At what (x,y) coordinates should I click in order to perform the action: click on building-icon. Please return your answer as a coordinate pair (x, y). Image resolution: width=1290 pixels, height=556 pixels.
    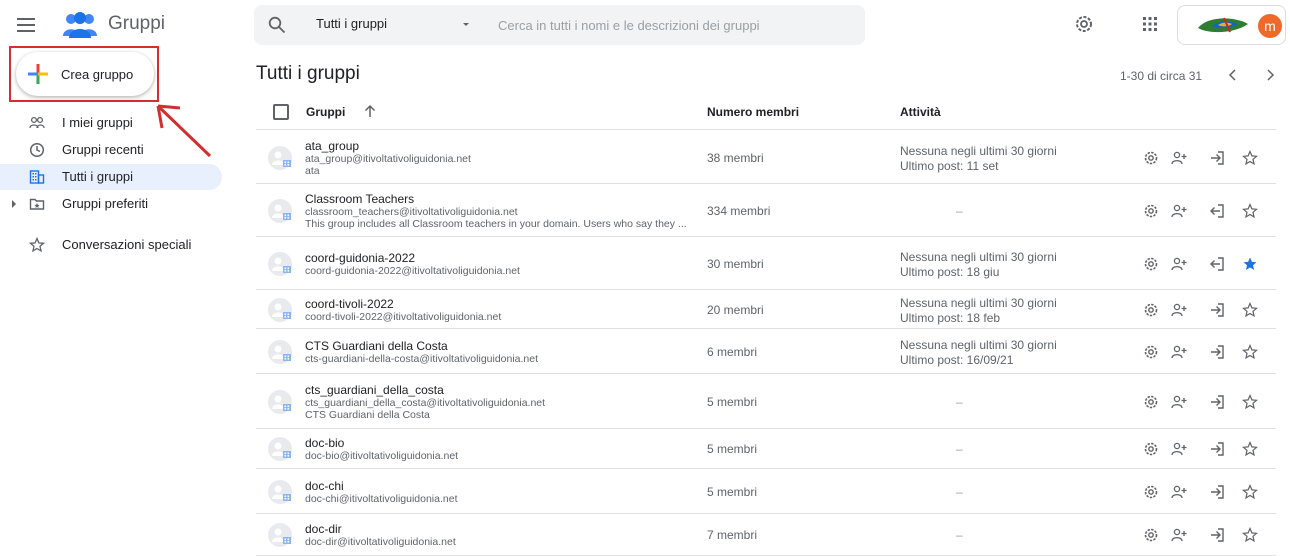
    Looking at the image, I should click on (37, 177).